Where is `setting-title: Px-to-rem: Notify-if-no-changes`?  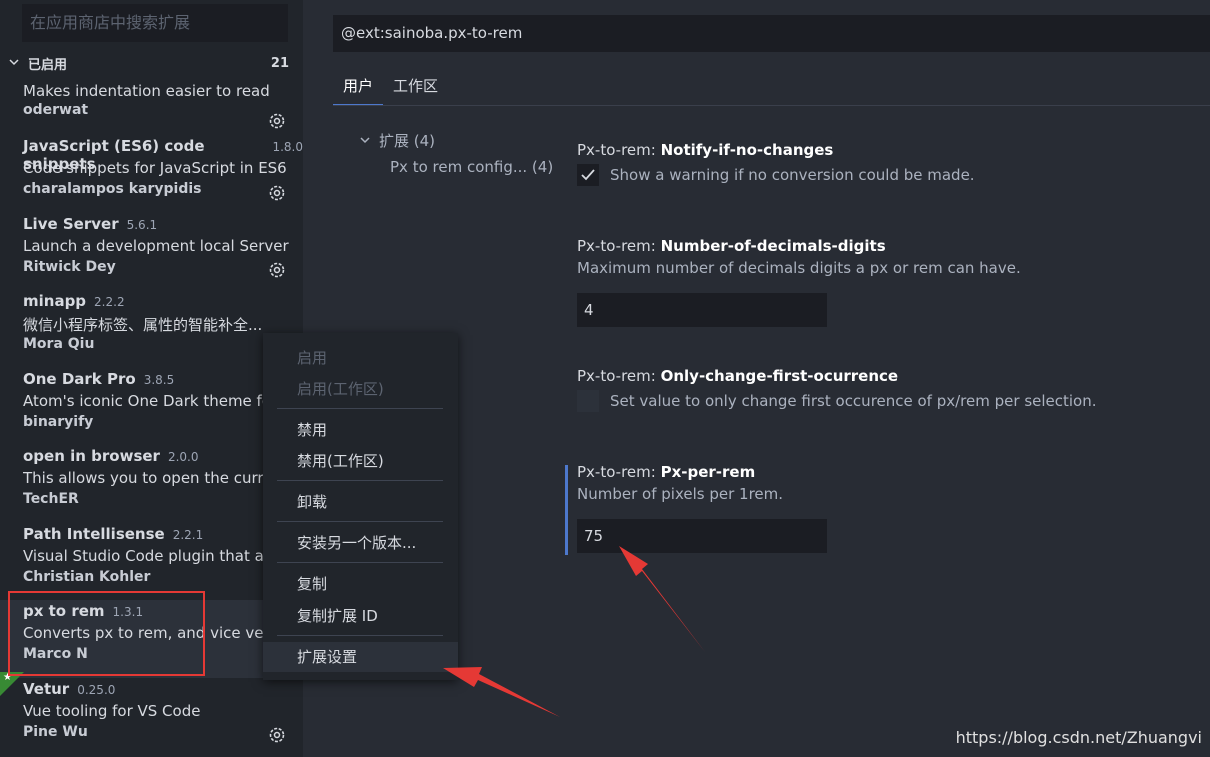 setting-title: Px-to-rem: Notify-if-no-changes is located at coordinates (705, 150).